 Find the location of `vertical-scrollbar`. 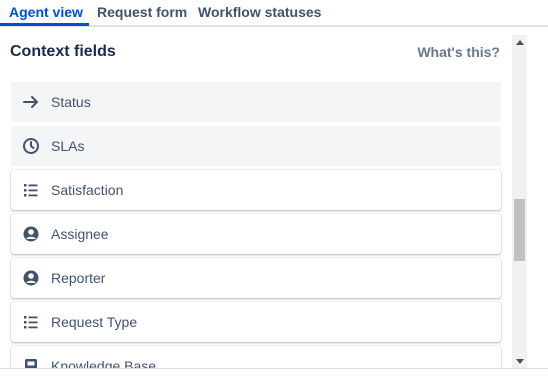

vertical-scrollbar is located at coordinates (519, 201).